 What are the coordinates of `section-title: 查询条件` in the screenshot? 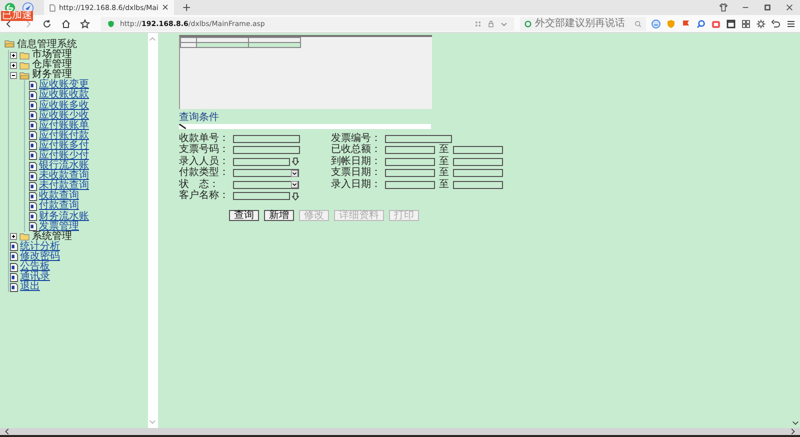 It's located at (199, 117).